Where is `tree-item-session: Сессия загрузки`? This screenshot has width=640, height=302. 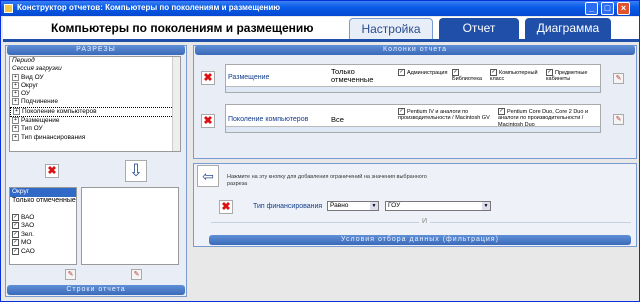
tree-item-session: Сессия загрузки is located at coordinates (95, 69).